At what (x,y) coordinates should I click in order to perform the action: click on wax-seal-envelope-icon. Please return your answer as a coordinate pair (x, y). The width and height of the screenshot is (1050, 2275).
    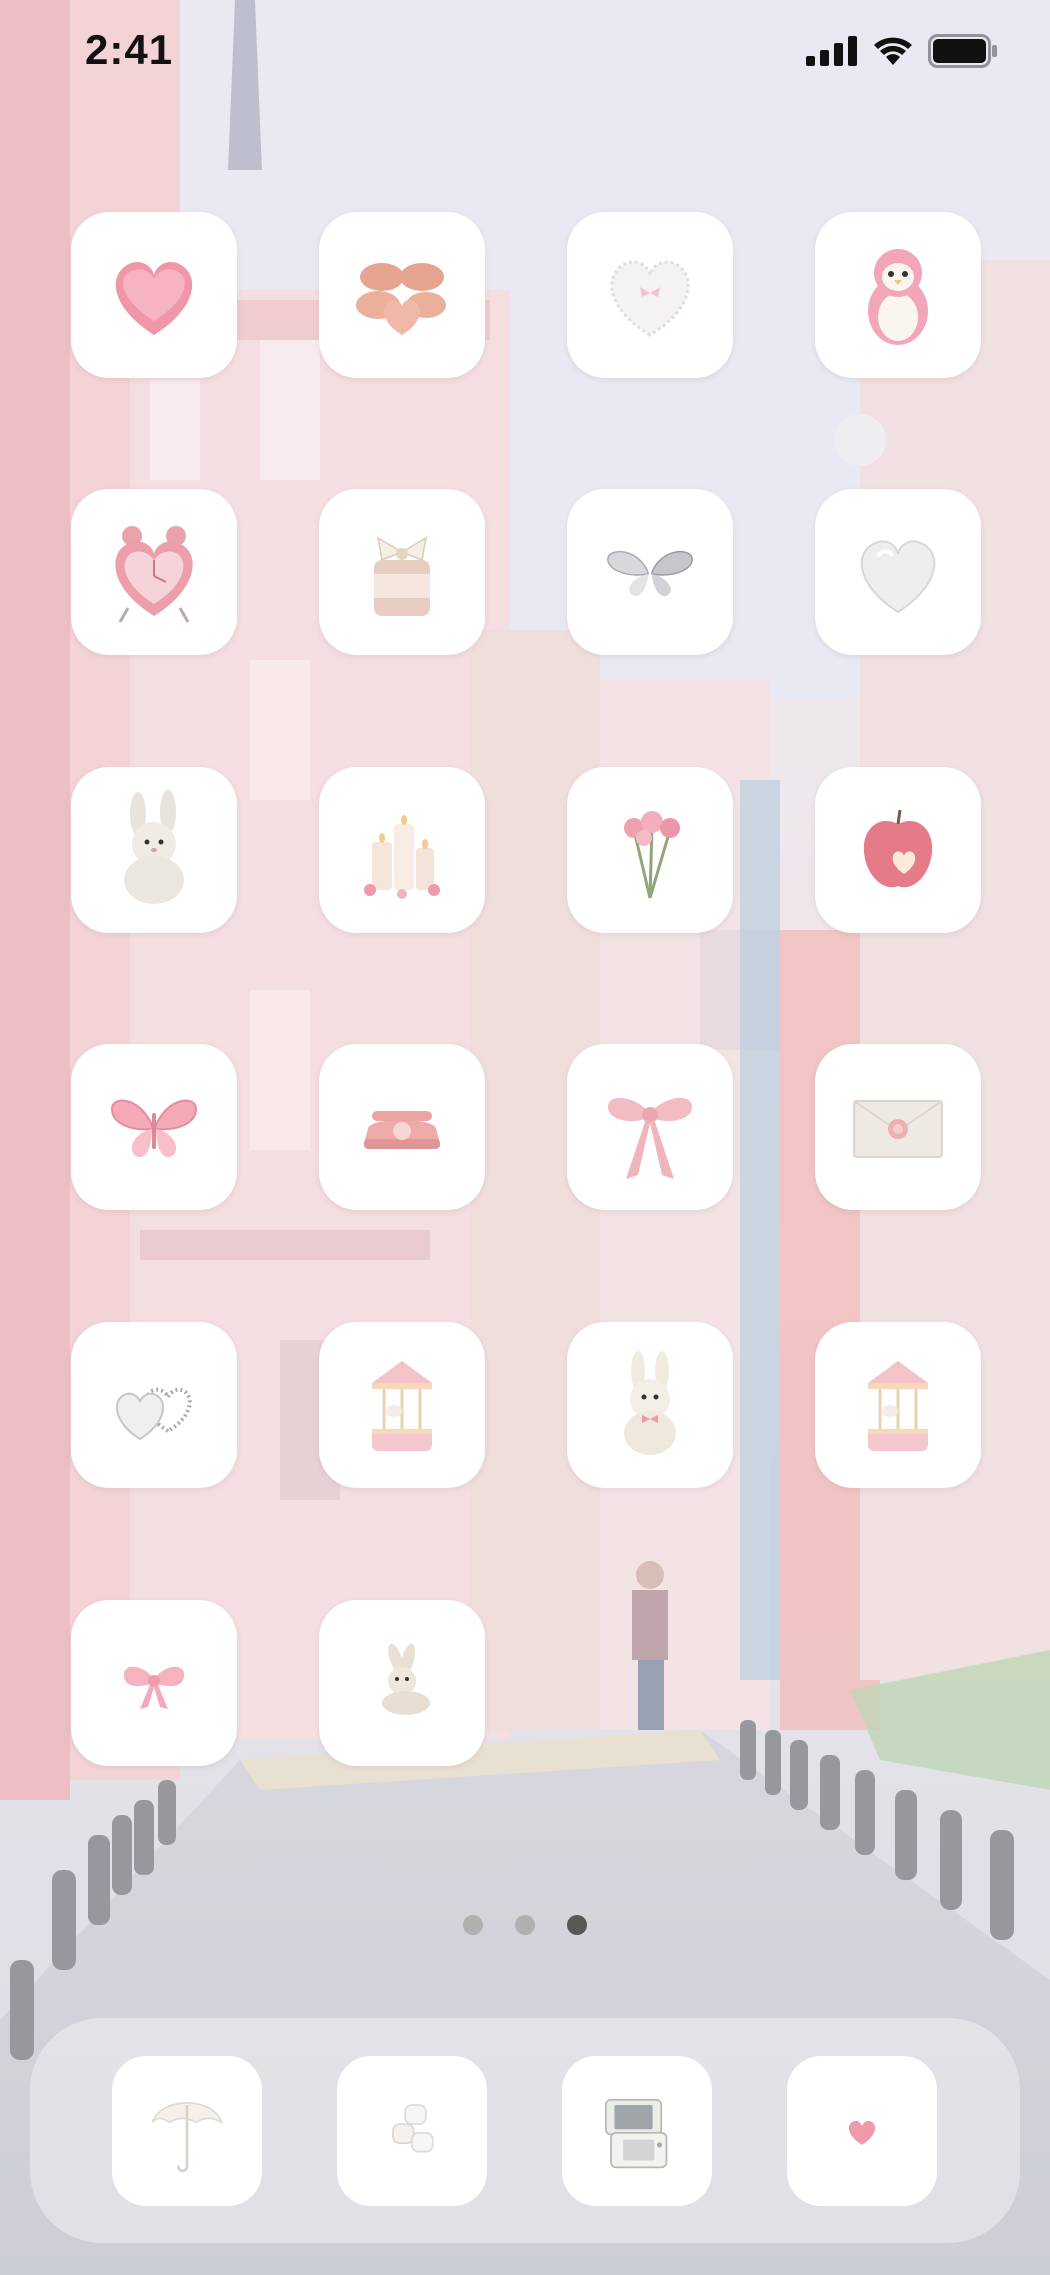
    Looking at the image, I should click on (898, 1129).